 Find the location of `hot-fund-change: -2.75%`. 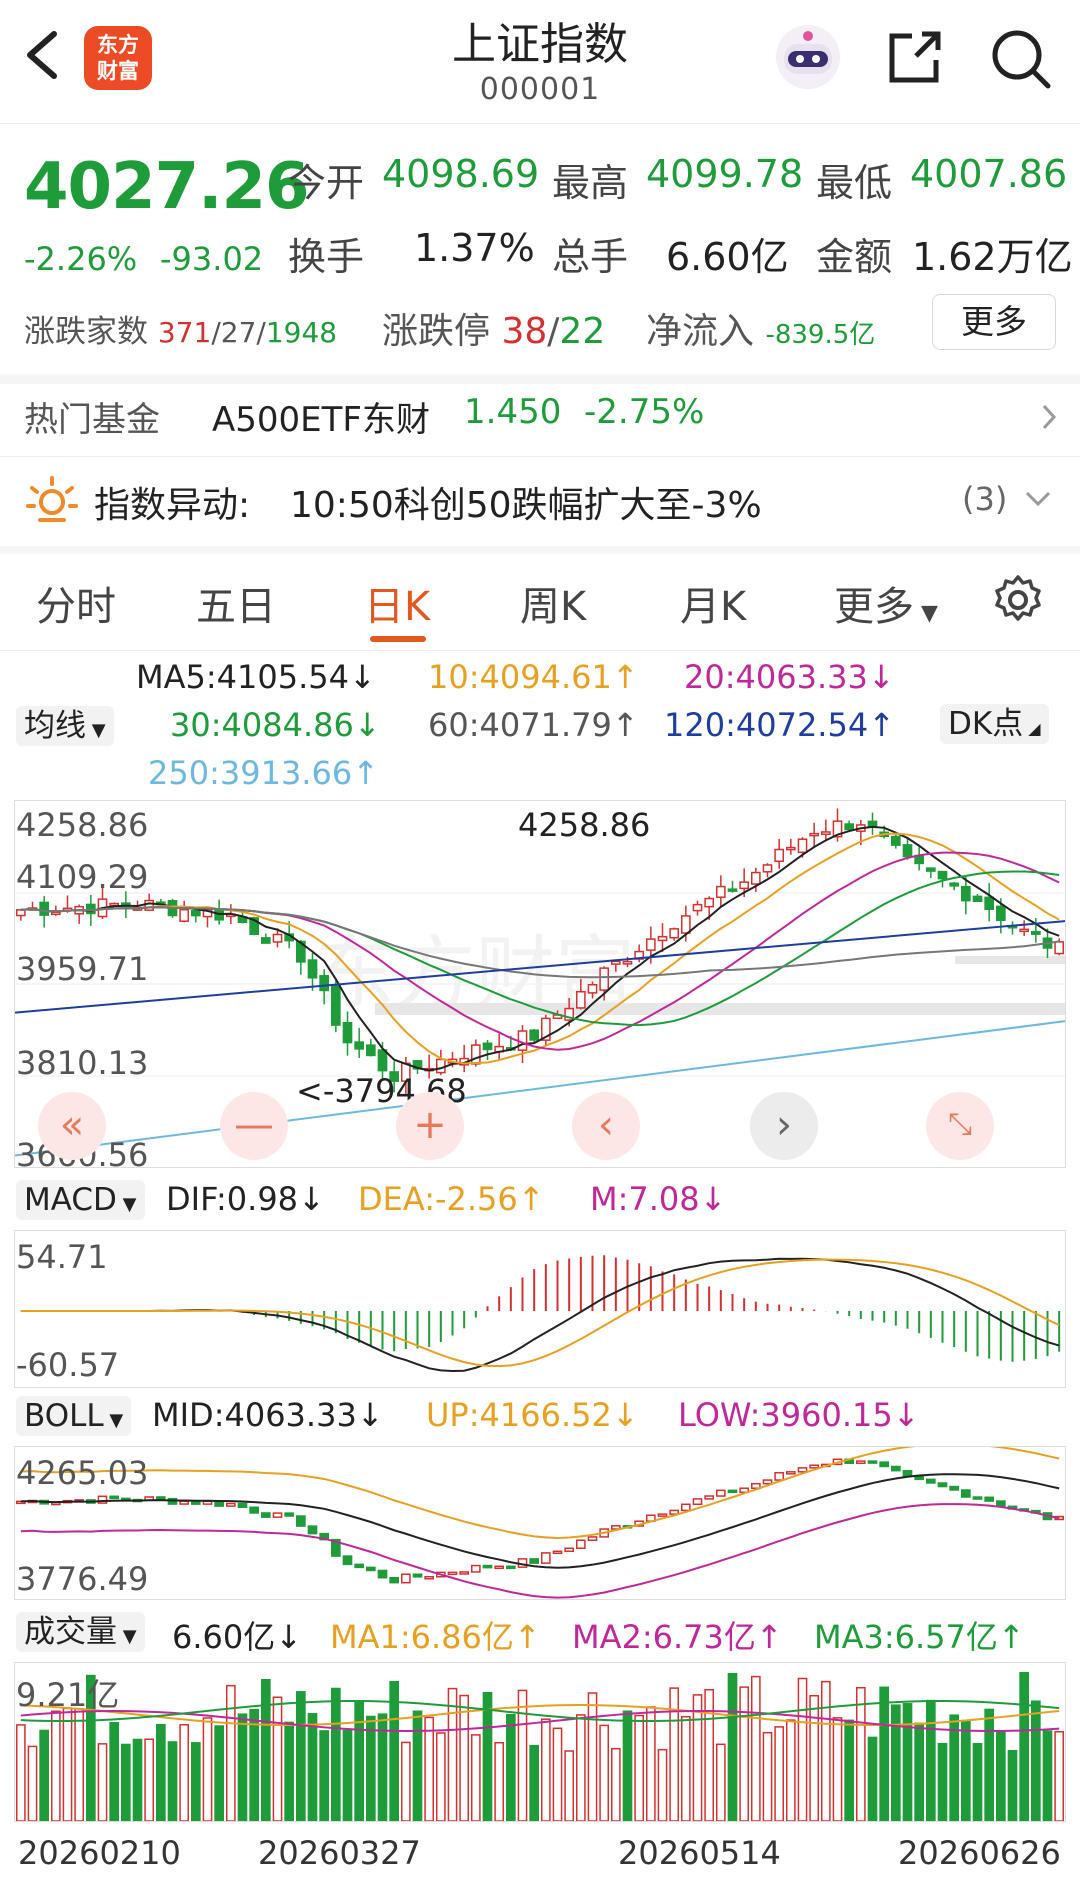

hot-fund-change: -2.75% is located at coordinates (644, 412).